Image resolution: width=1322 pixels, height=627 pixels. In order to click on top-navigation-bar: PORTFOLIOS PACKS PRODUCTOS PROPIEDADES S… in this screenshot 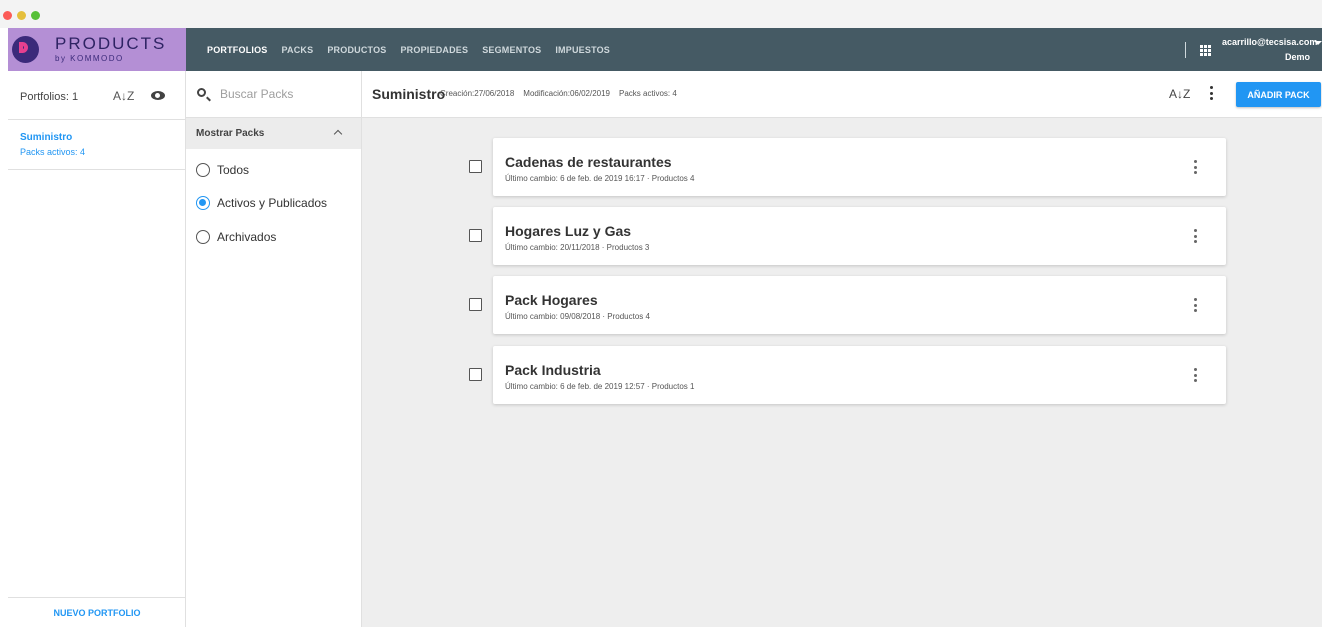, I will do `click(754, 49)`.